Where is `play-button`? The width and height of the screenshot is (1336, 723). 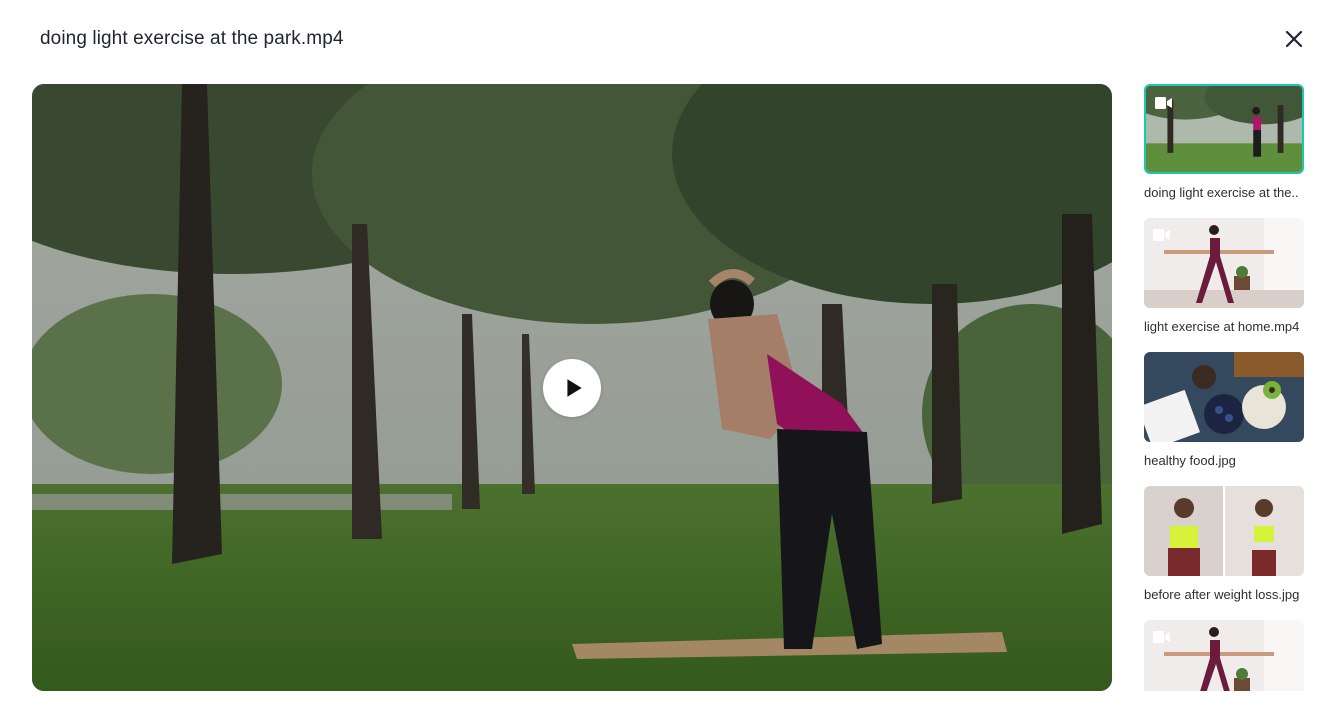
play-button is located at coordinates (572, 388).